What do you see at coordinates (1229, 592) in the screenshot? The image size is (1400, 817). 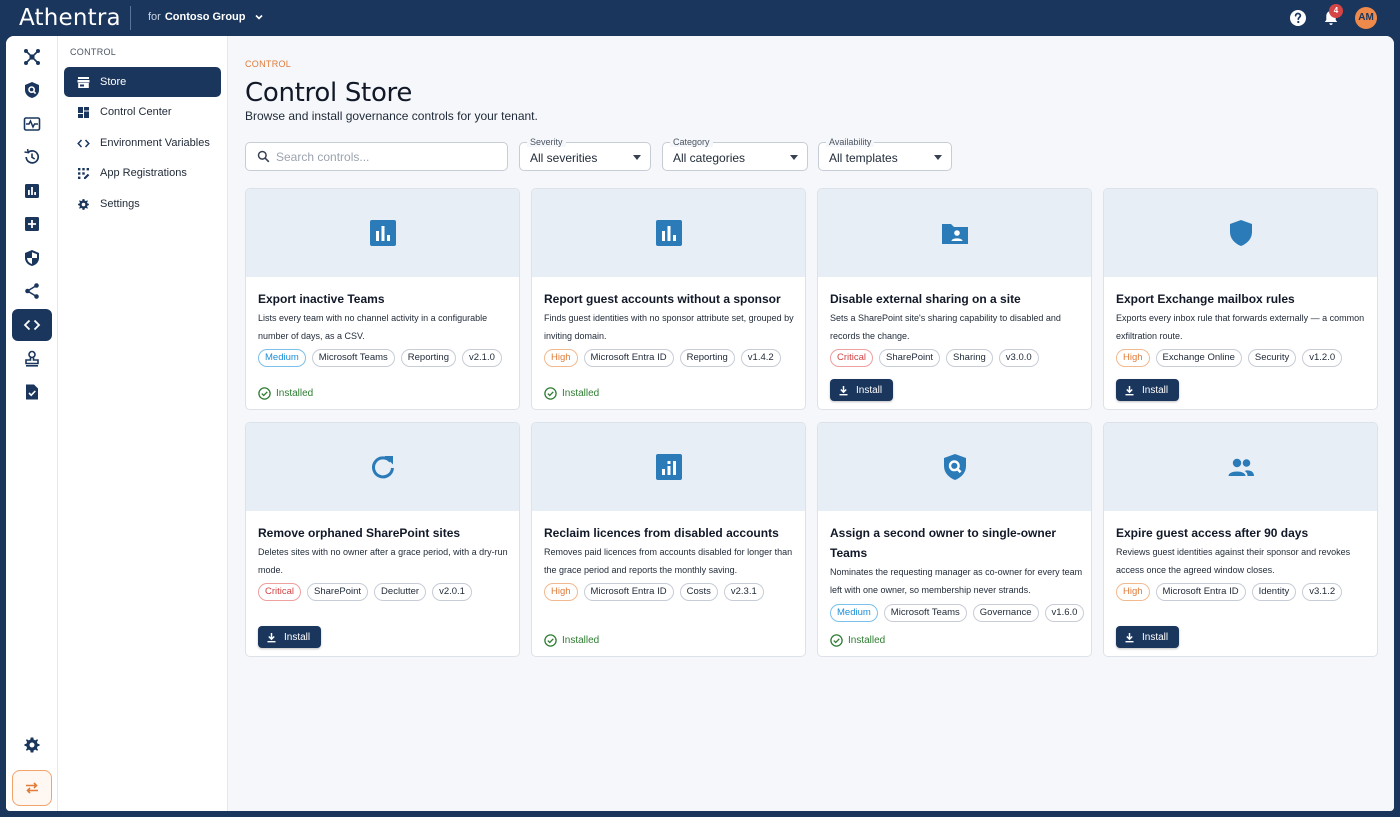 I see `card-tags: High Microsoft Entra ID Identity v3.1.2` at bounding box center [1229, 592].